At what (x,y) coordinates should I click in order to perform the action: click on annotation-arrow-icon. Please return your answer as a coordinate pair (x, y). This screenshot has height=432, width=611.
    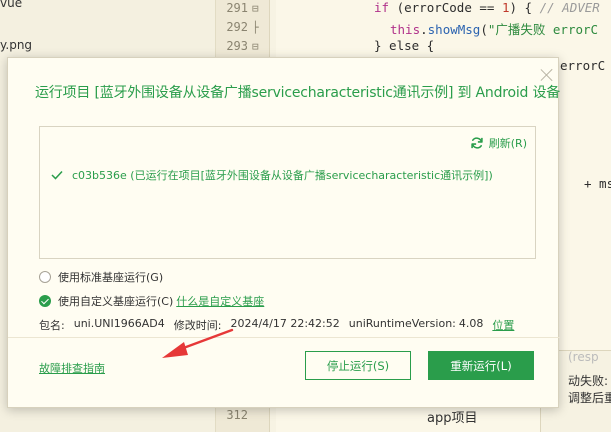
    Looking at the image, I should click on (198, 343).